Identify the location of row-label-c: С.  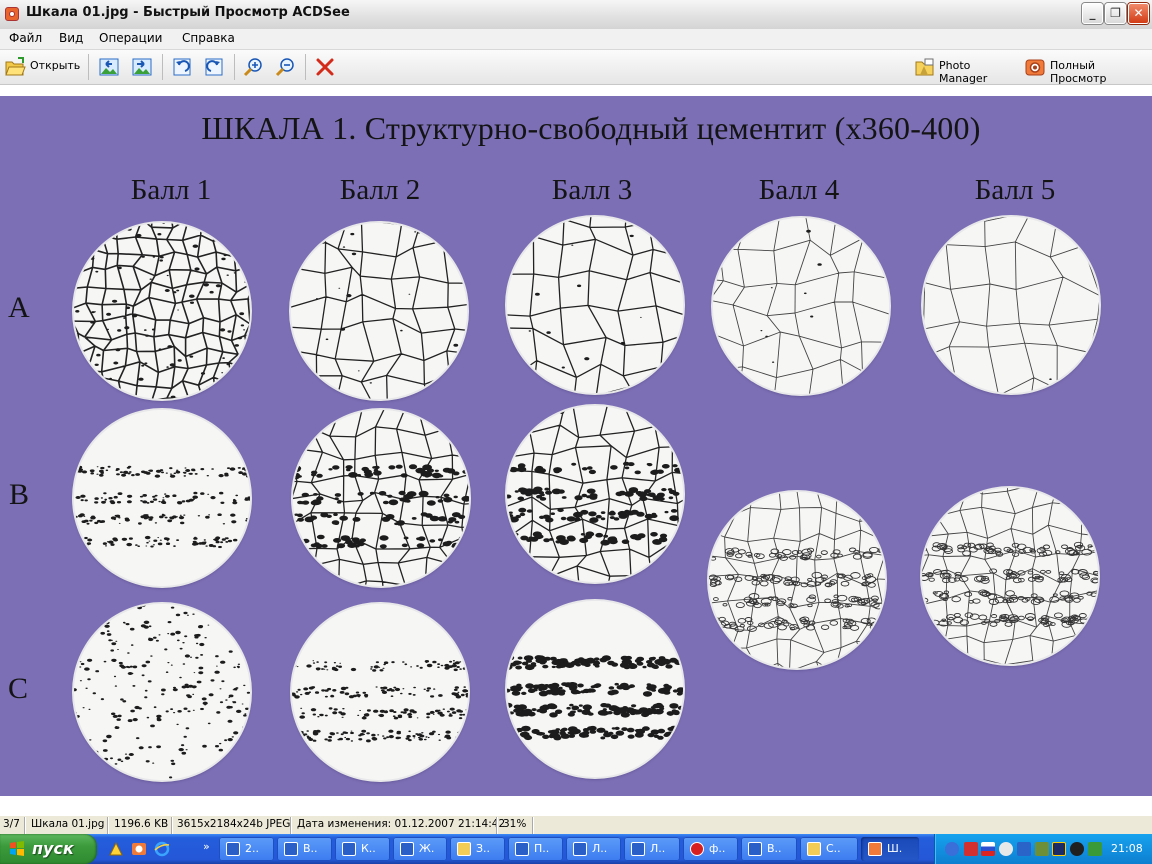
(18, 688).